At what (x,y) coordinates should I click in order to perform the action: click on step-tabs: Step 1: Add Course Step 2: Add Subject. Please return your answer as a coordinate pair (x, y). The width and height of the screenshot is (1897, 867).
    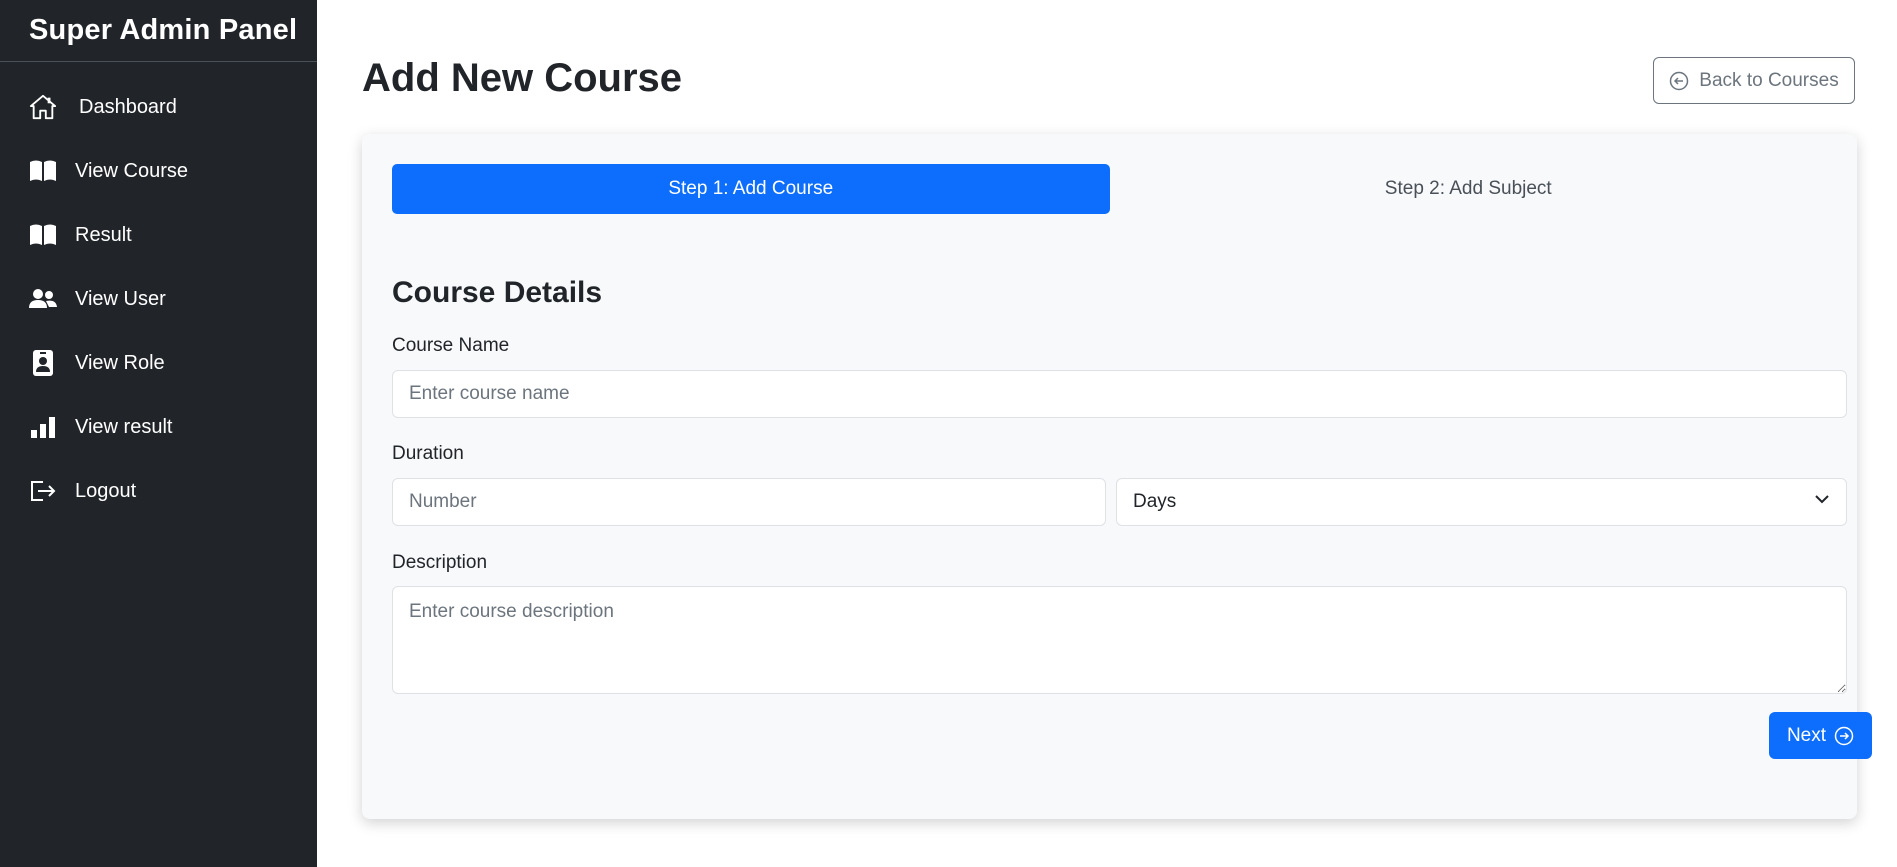
    Looking at the image, I should click on (1109, 189).